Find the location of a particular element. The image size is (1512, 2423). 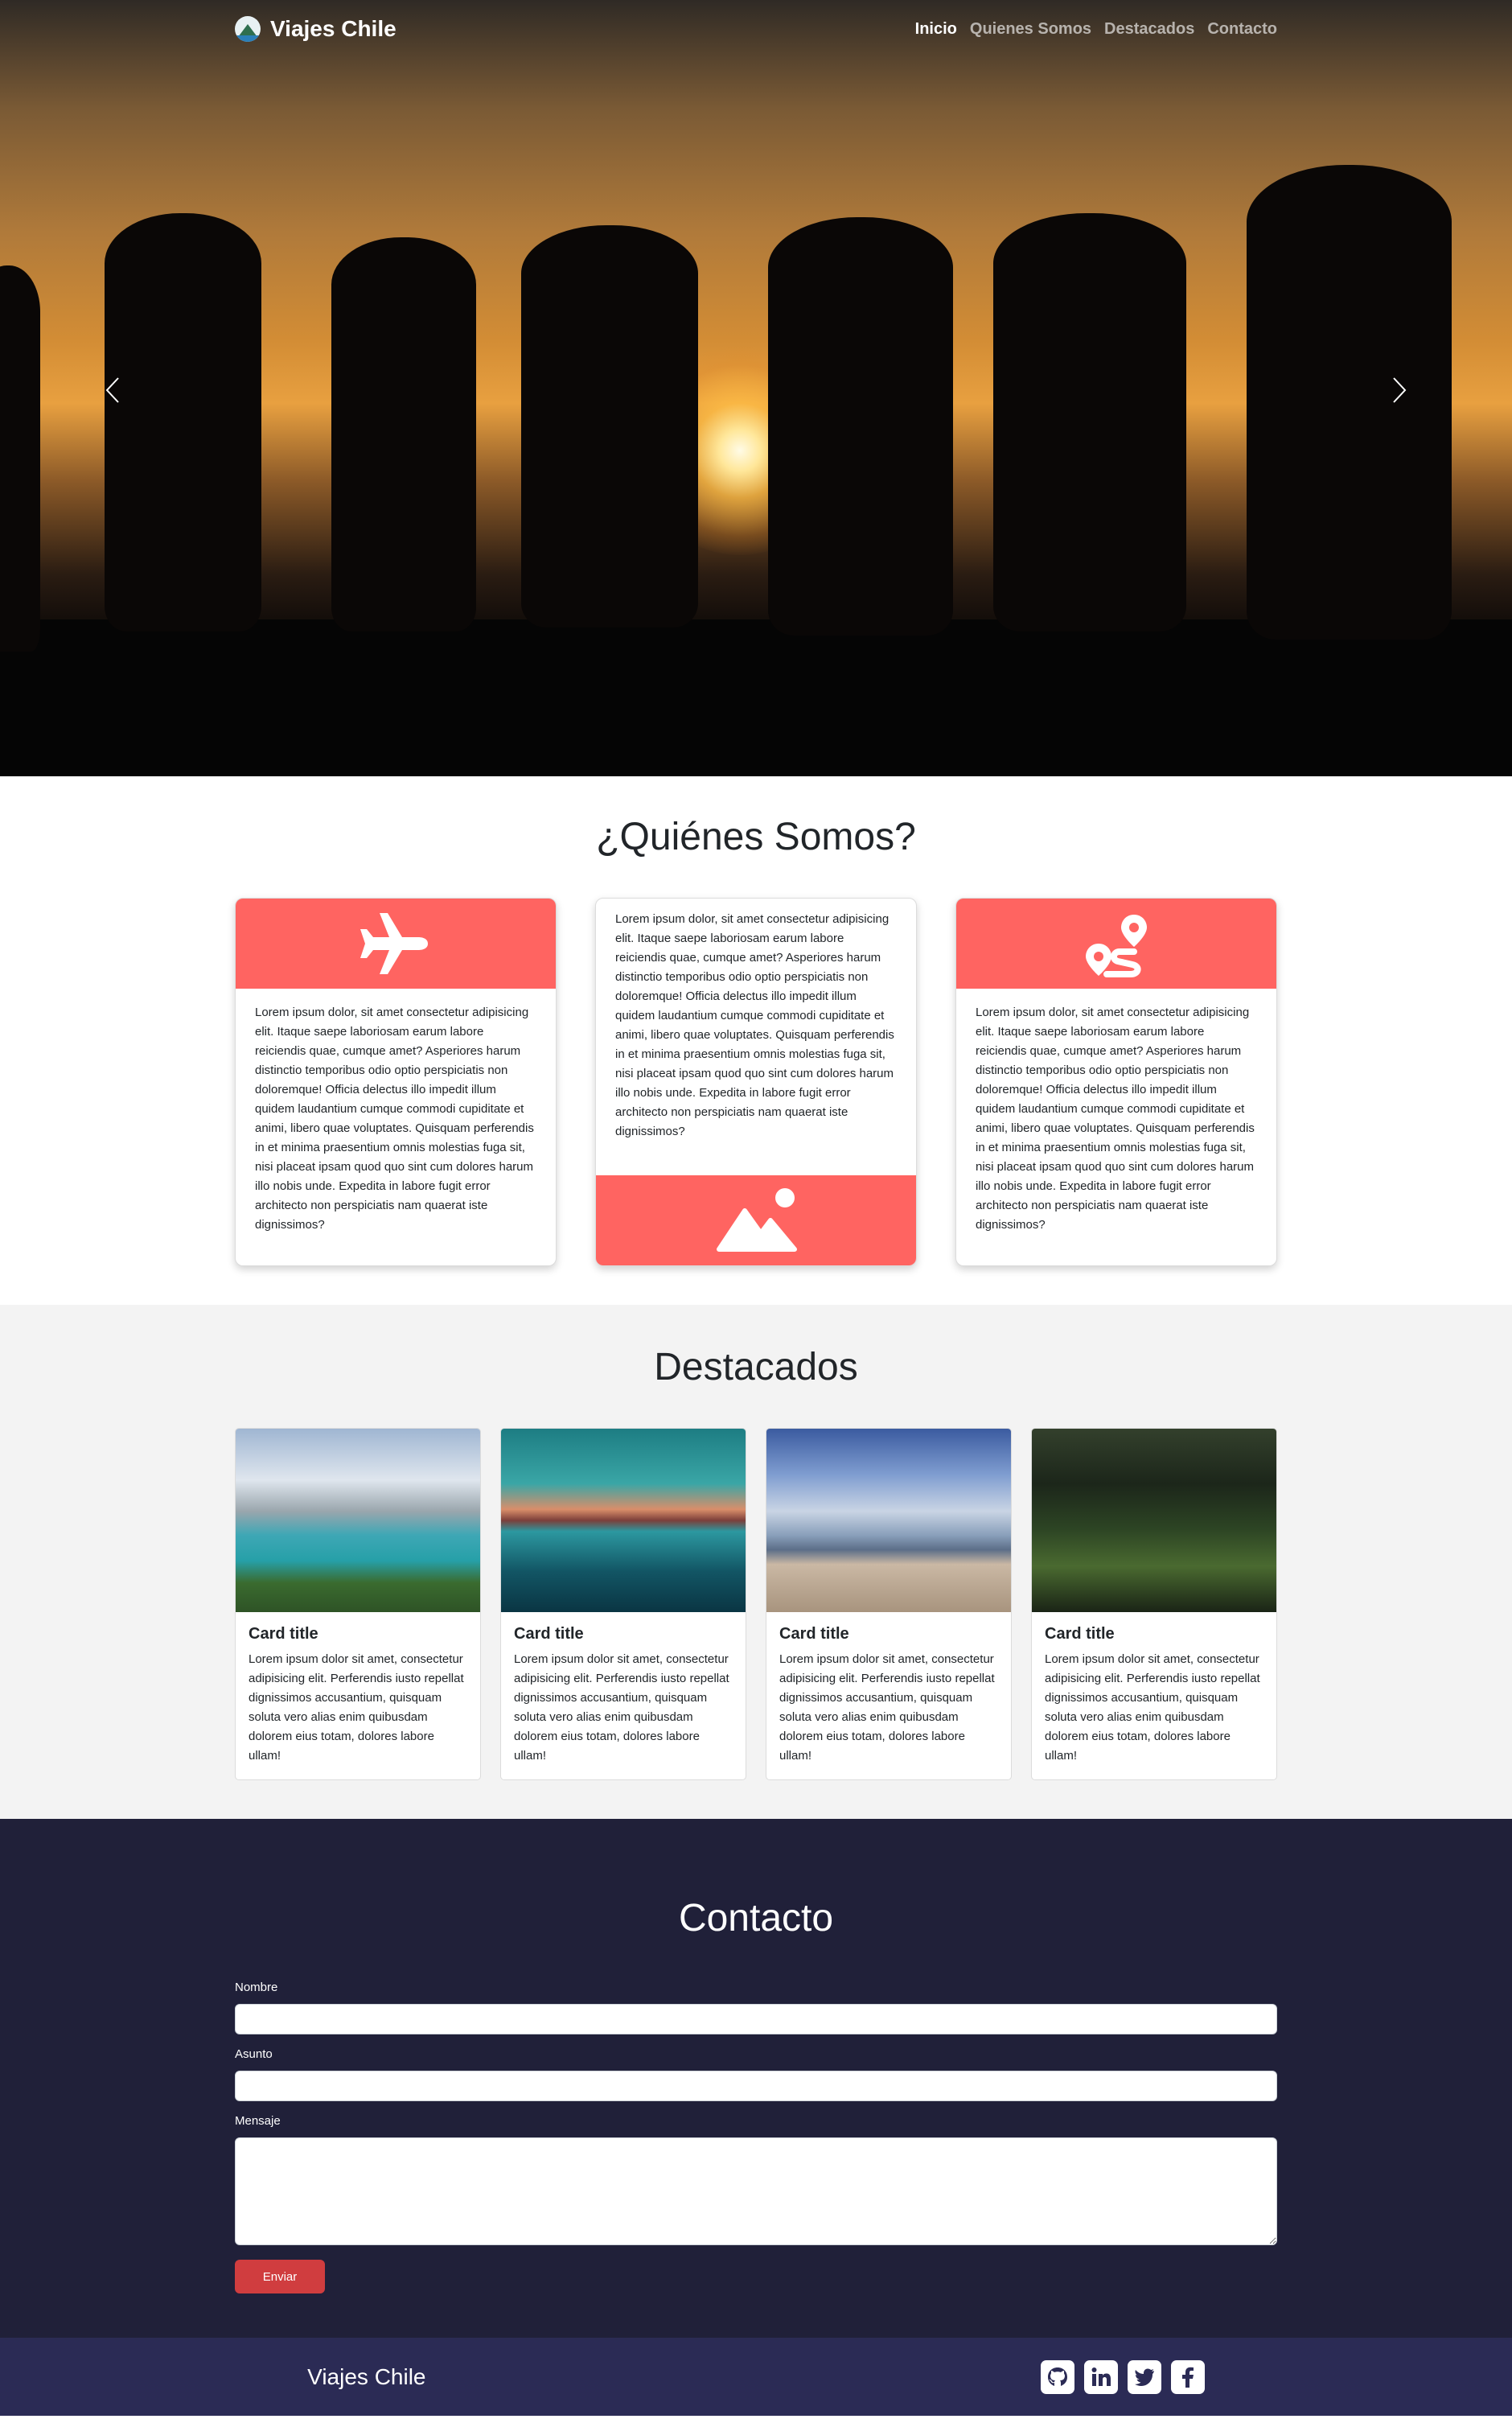

section-title: ¿Quiénes Somos? is located at coordinates (756, 837).